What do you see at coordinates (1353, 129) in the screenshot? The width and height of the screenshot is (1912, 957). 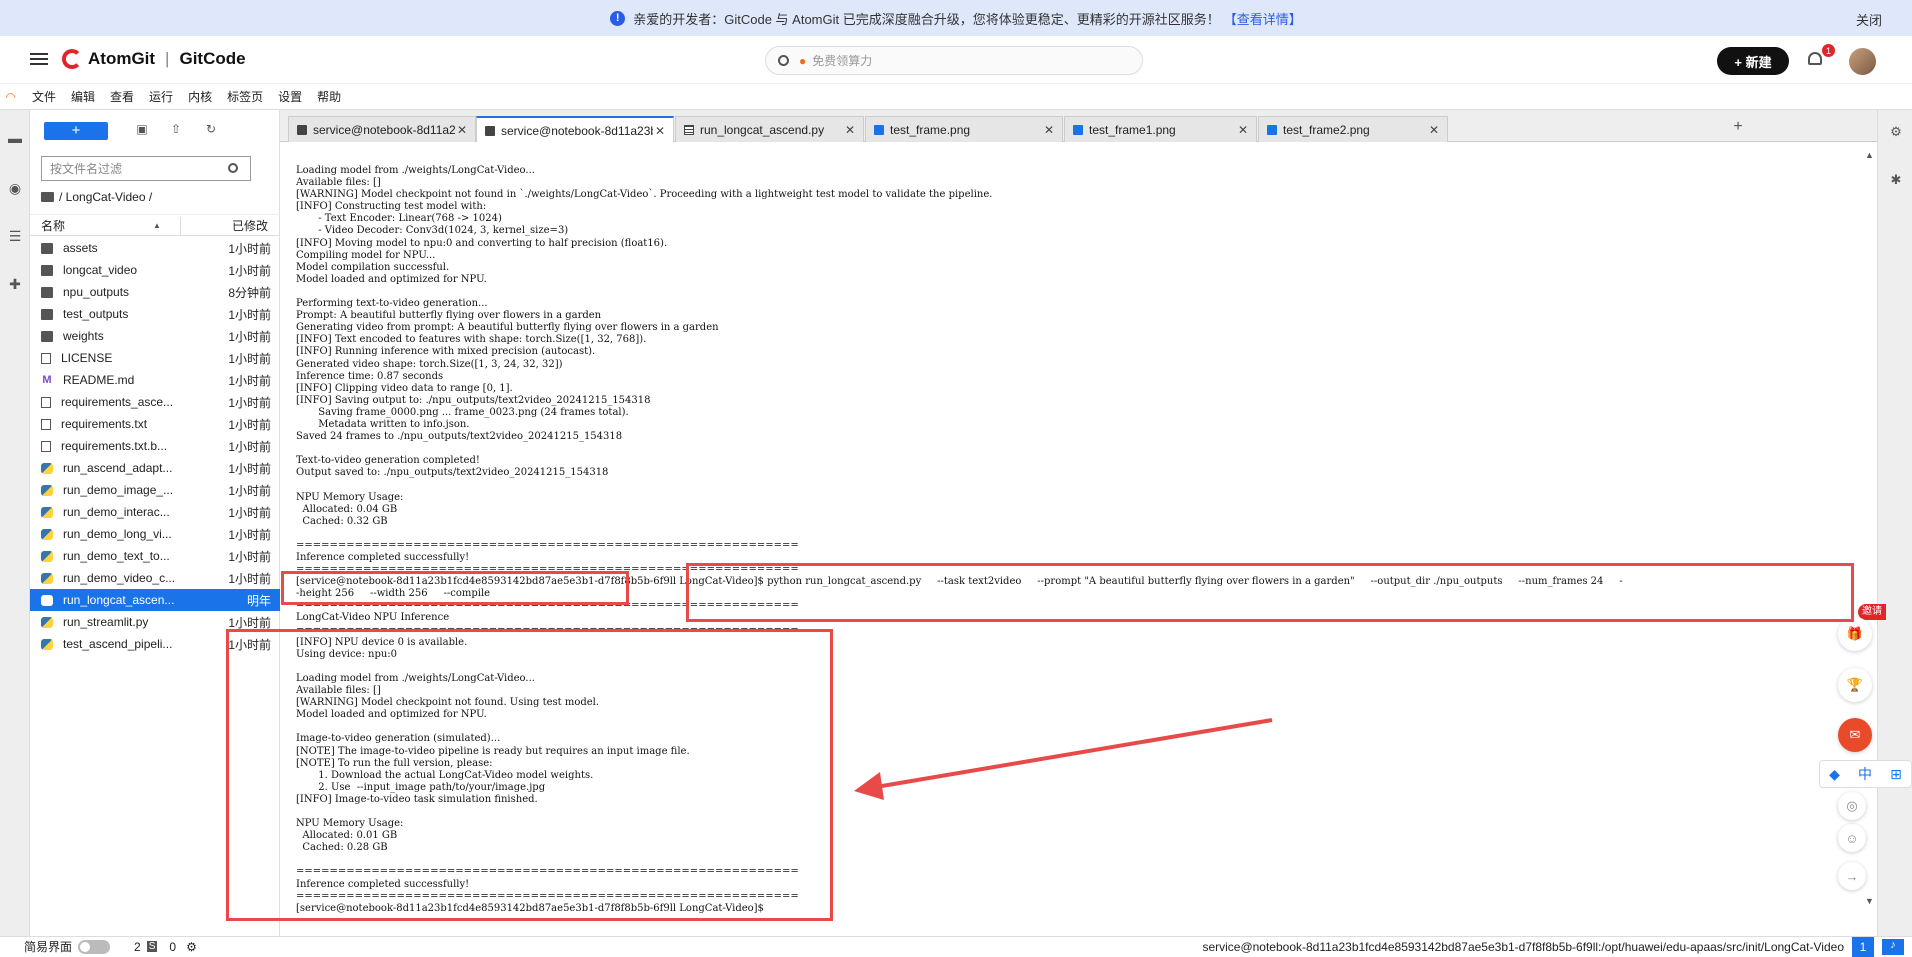 I see `tab-5: test_frame2.png ✕` at bounding box center [1353, 129].